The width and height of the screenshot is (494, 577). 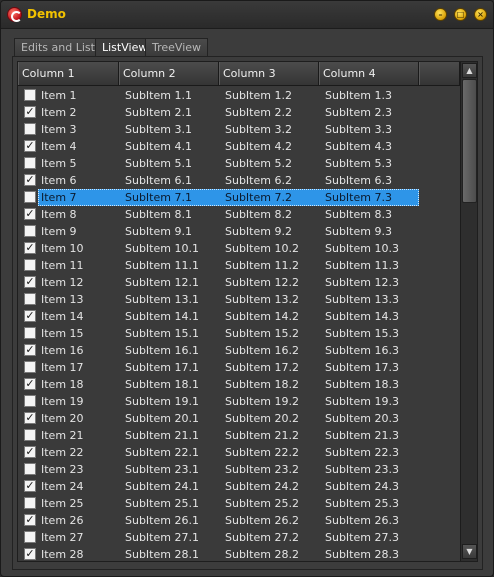 I want to click on cell-c1: Item 23, so click(x=62, y=469).